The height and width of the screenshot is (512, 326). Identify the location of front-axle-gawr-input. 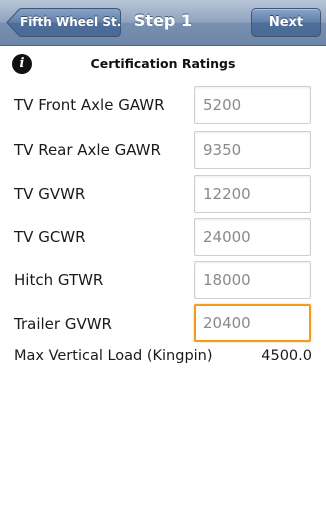
(252, 105).